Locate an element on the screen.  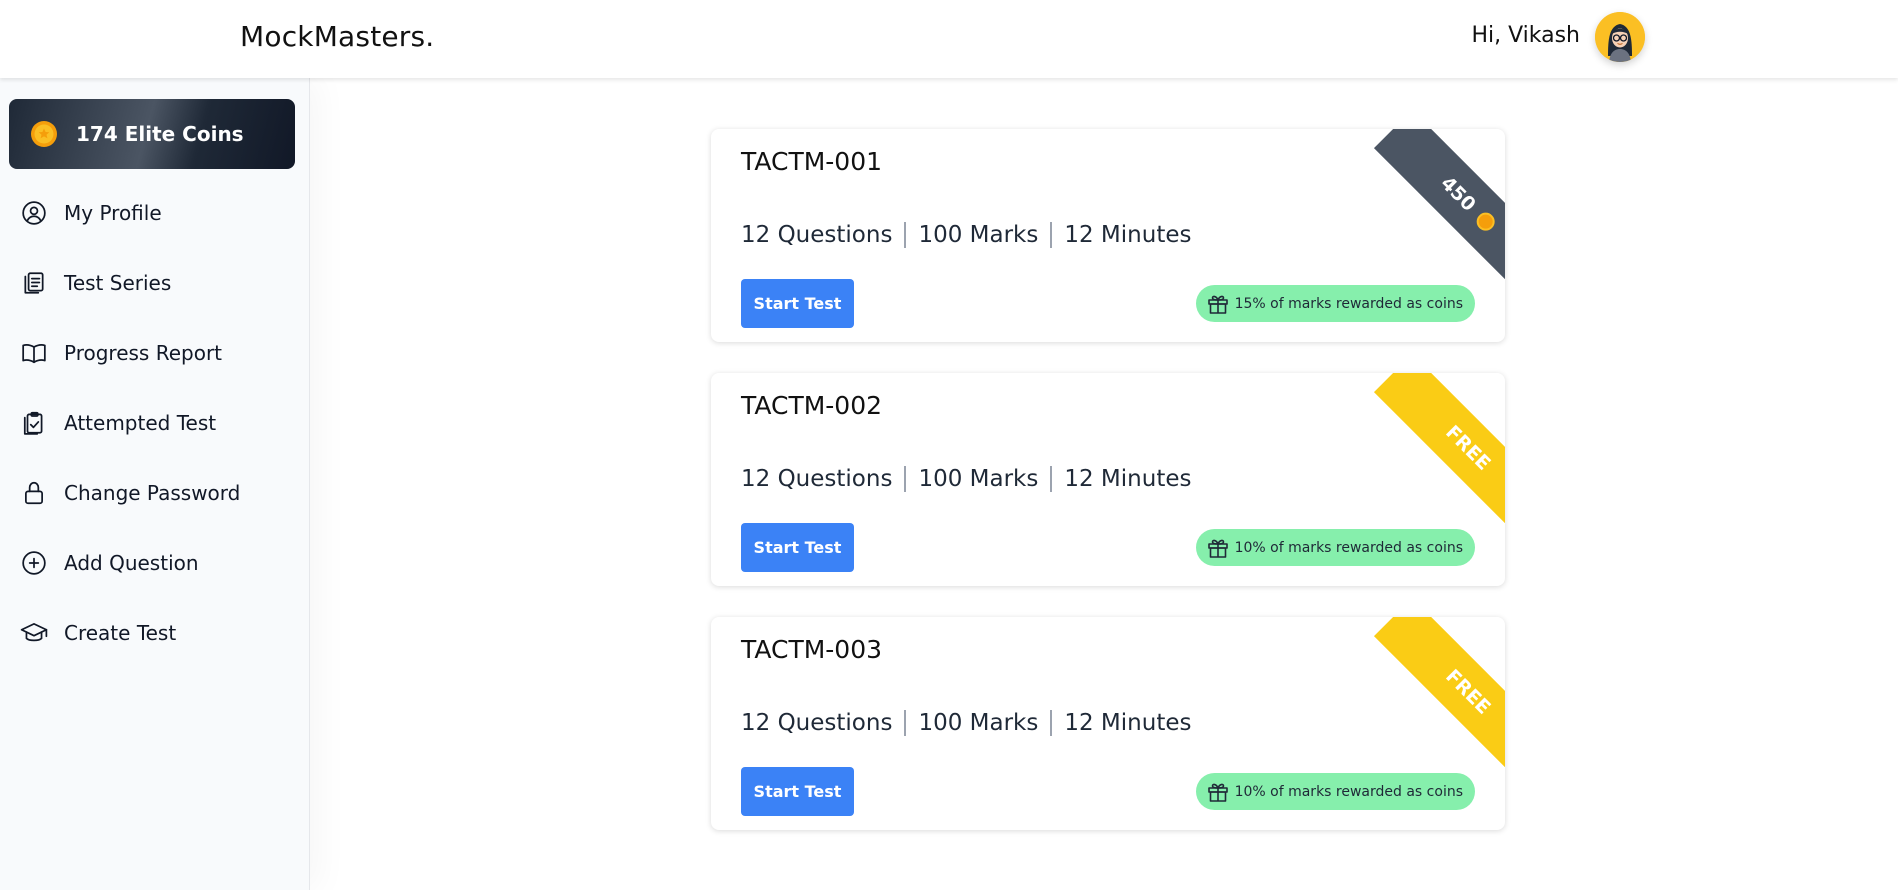
sidebar-item-label: Progress Report is located at coordinates (143, 353).